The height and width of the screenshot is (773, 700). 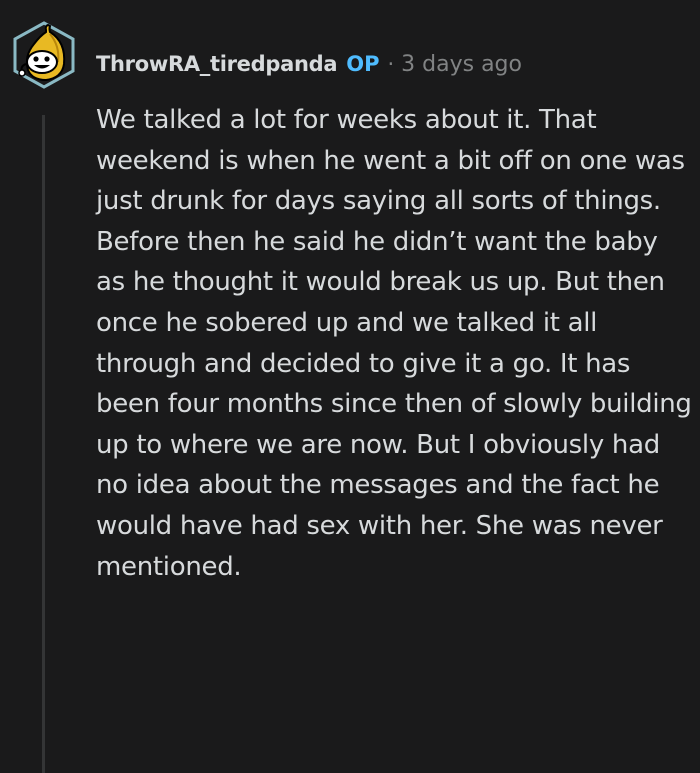 I want to click on comment-header: ThrowRA_tiredpanda OP · 3 days ago, so click(x=309, y=64).